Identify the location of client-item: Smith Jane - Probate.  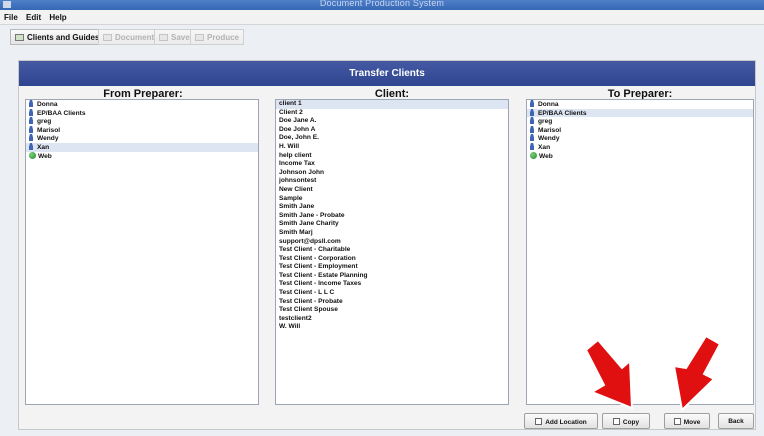
(392, 216).